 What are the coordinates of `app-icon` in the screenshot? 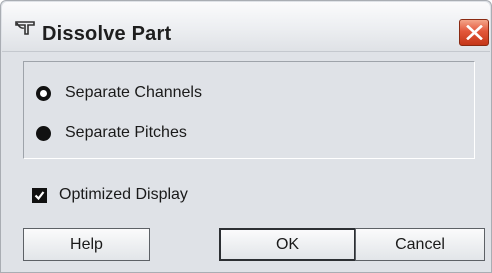 It's located at (25, 28).